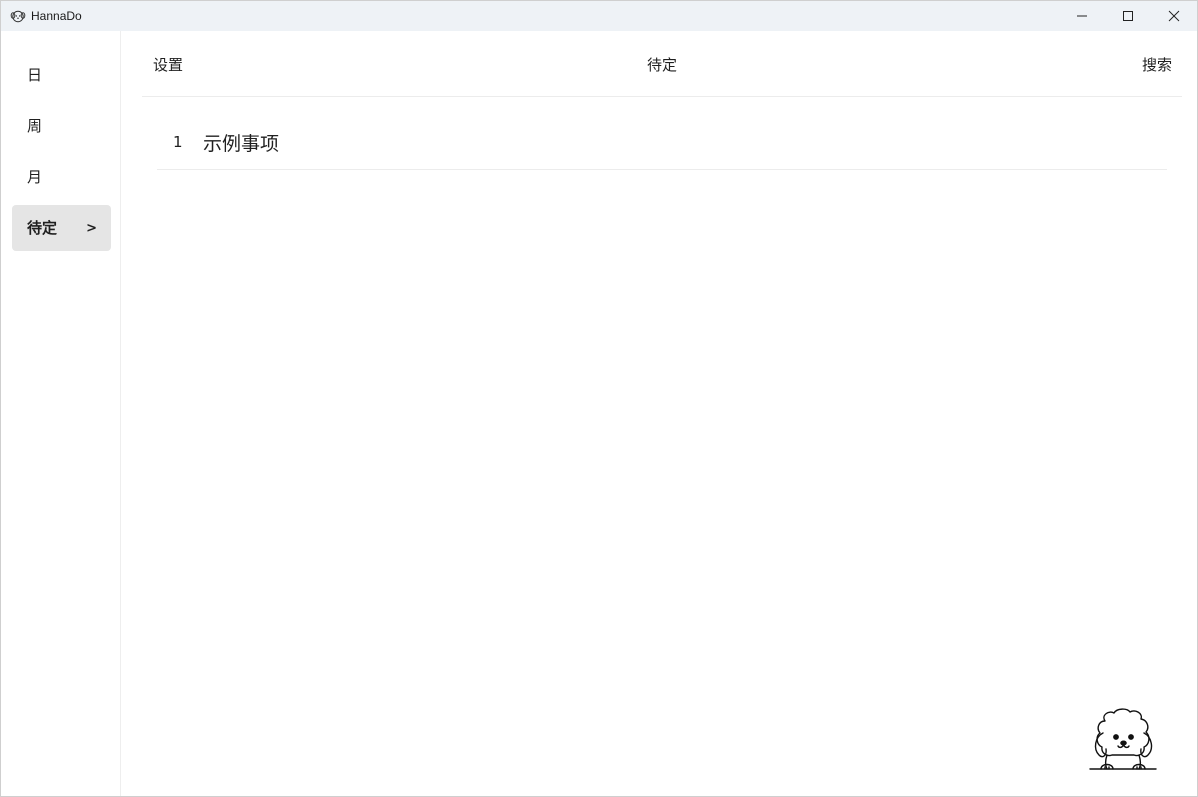 This screenshot has height=797, width=1198. What do you see at coordinates (56, 16) in the screenshot?
I see `window-title: HannaDo` at bounding box center [56, 16].